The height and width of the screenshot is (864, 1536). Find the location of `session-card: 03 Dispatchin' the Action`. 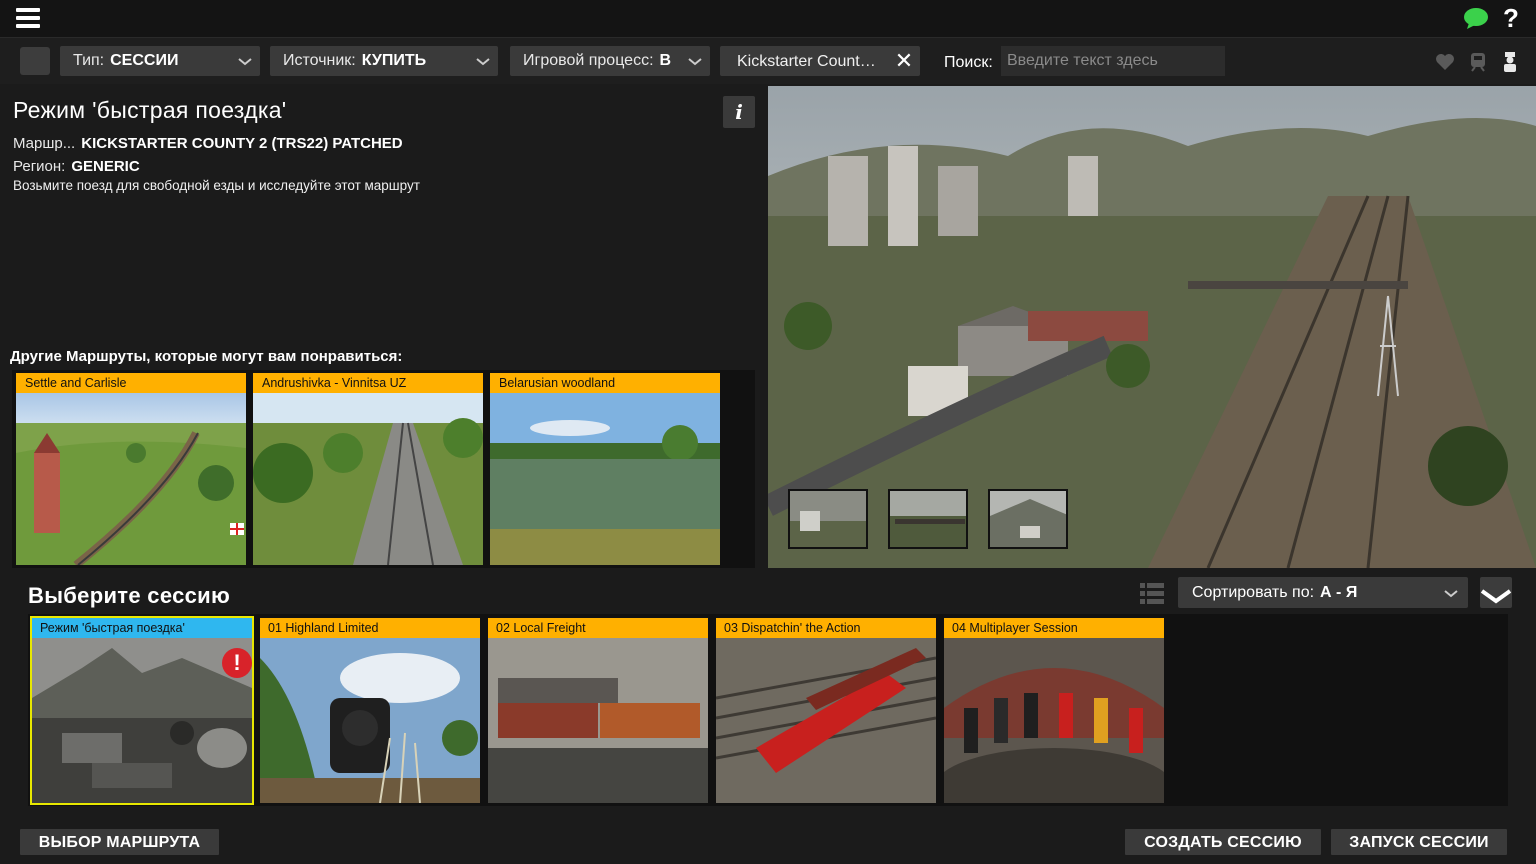

session-card: 03 Dispatchin' the Action is located at coordinates (826, 710).